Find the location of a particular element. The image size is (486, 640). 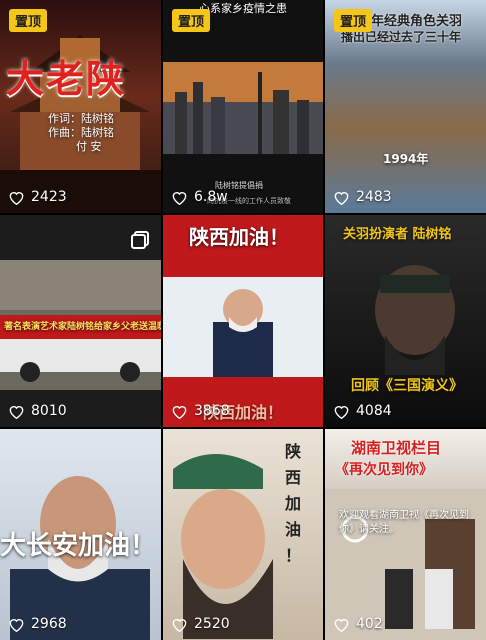

like-count: 402 is located at coordinates (358, 624).